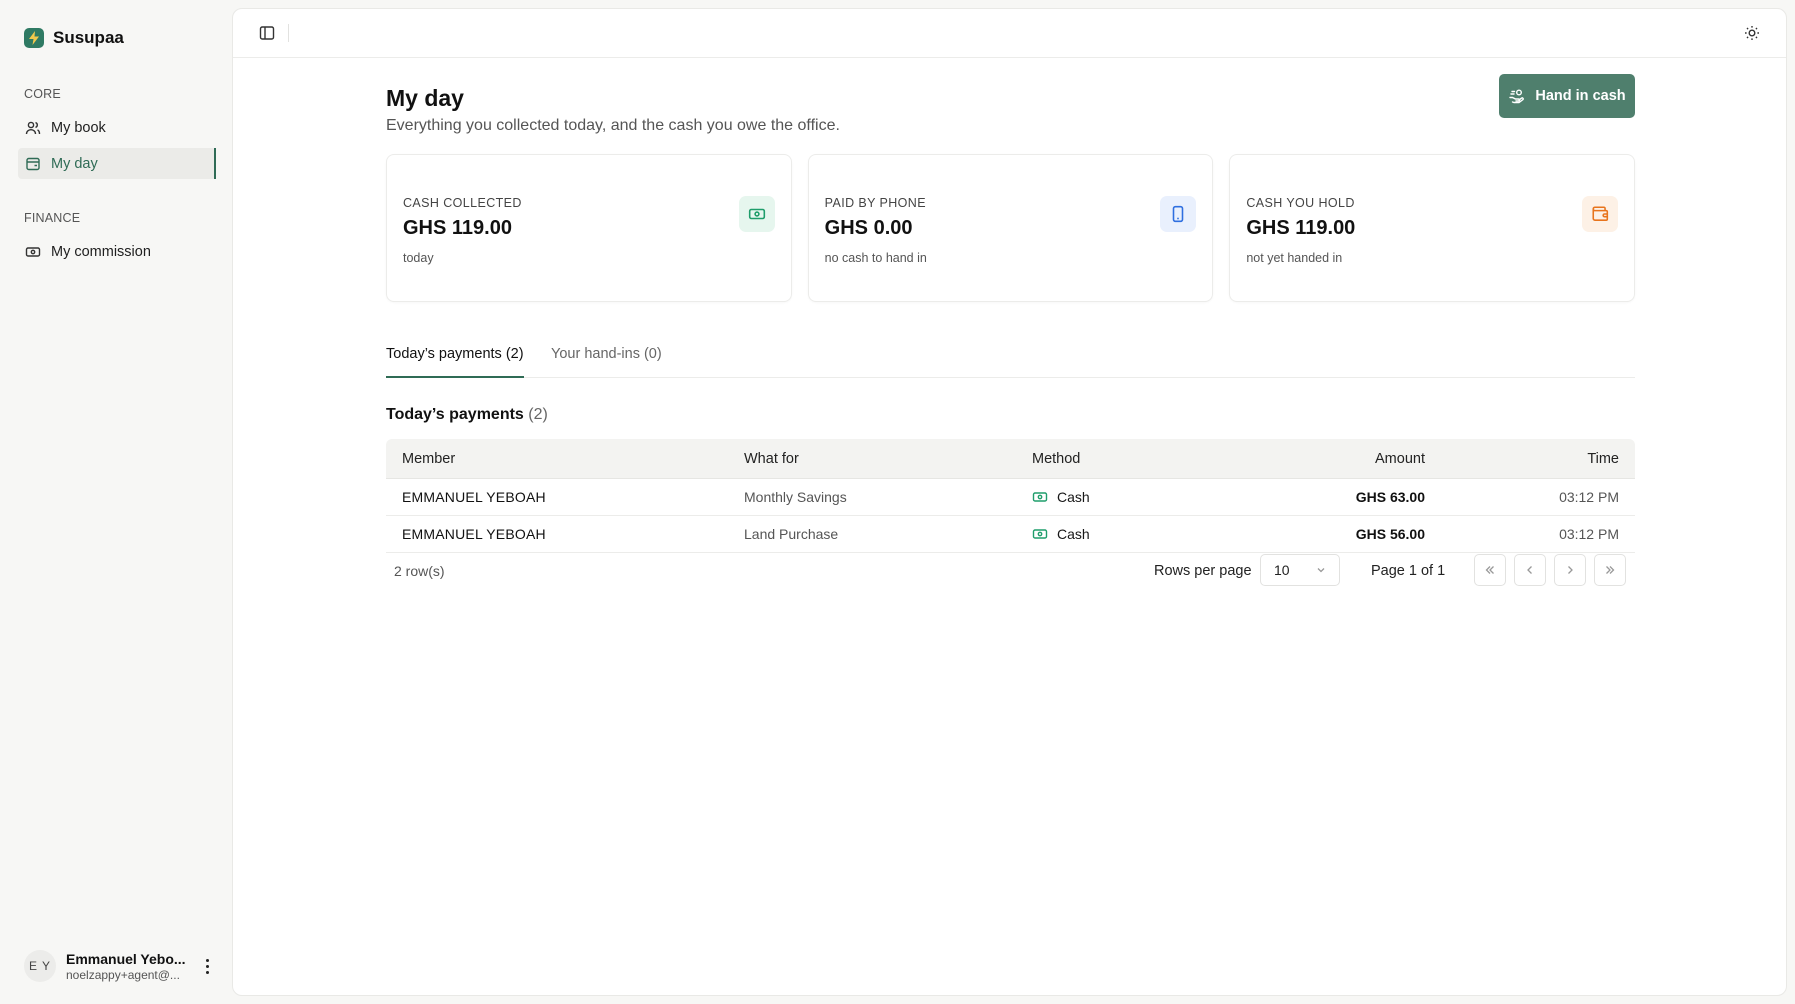  I want to click on pagination: 2 row(s) Rows per page 10 Page 1 of 1, so click(1010, 571).